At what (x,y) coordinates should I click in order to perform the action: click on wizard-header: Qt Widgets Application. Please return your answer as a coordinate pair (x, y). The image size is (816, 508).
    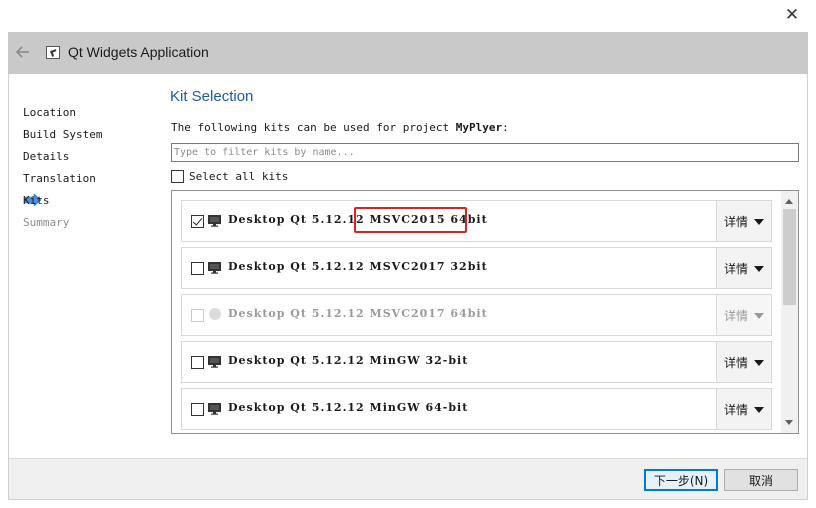
    Looking at the image, I should click on (408, 53).